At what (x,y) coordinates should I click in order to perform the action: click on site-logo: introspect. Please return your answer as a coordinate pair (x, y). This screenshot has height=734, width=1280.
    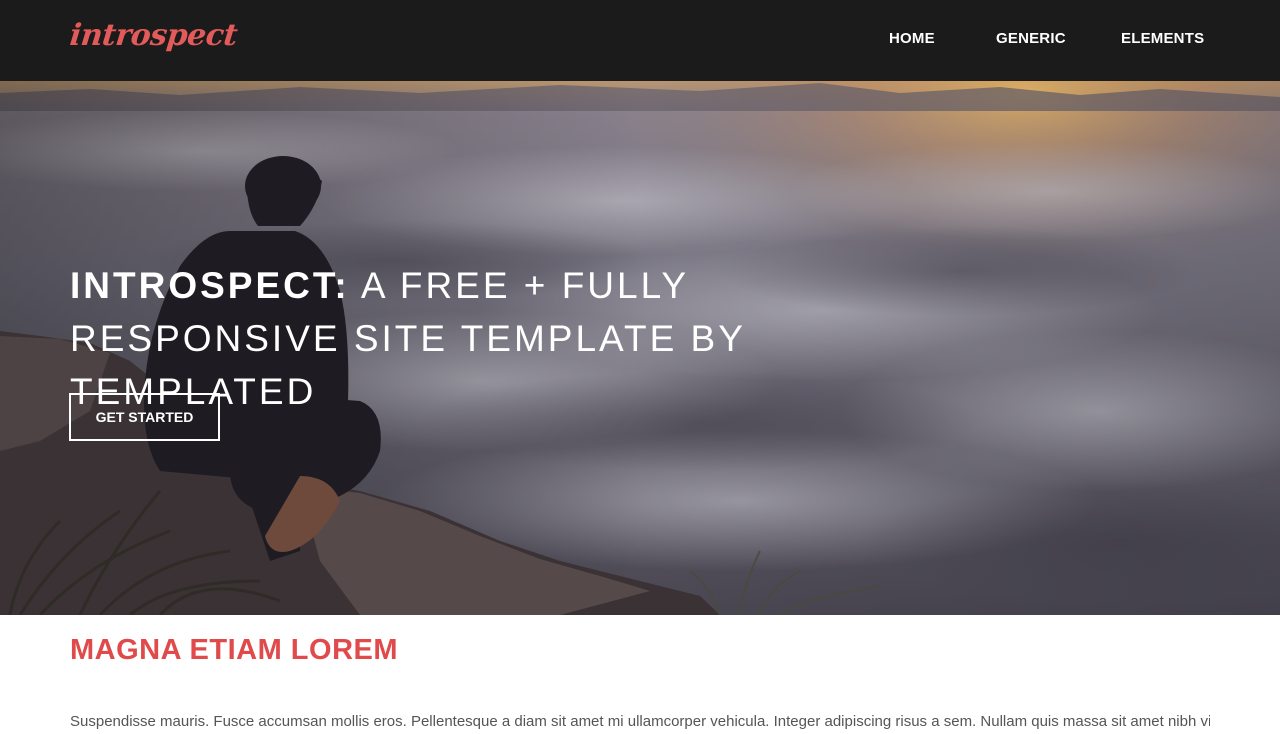
    Looking at the image, I should click on (153, 35).